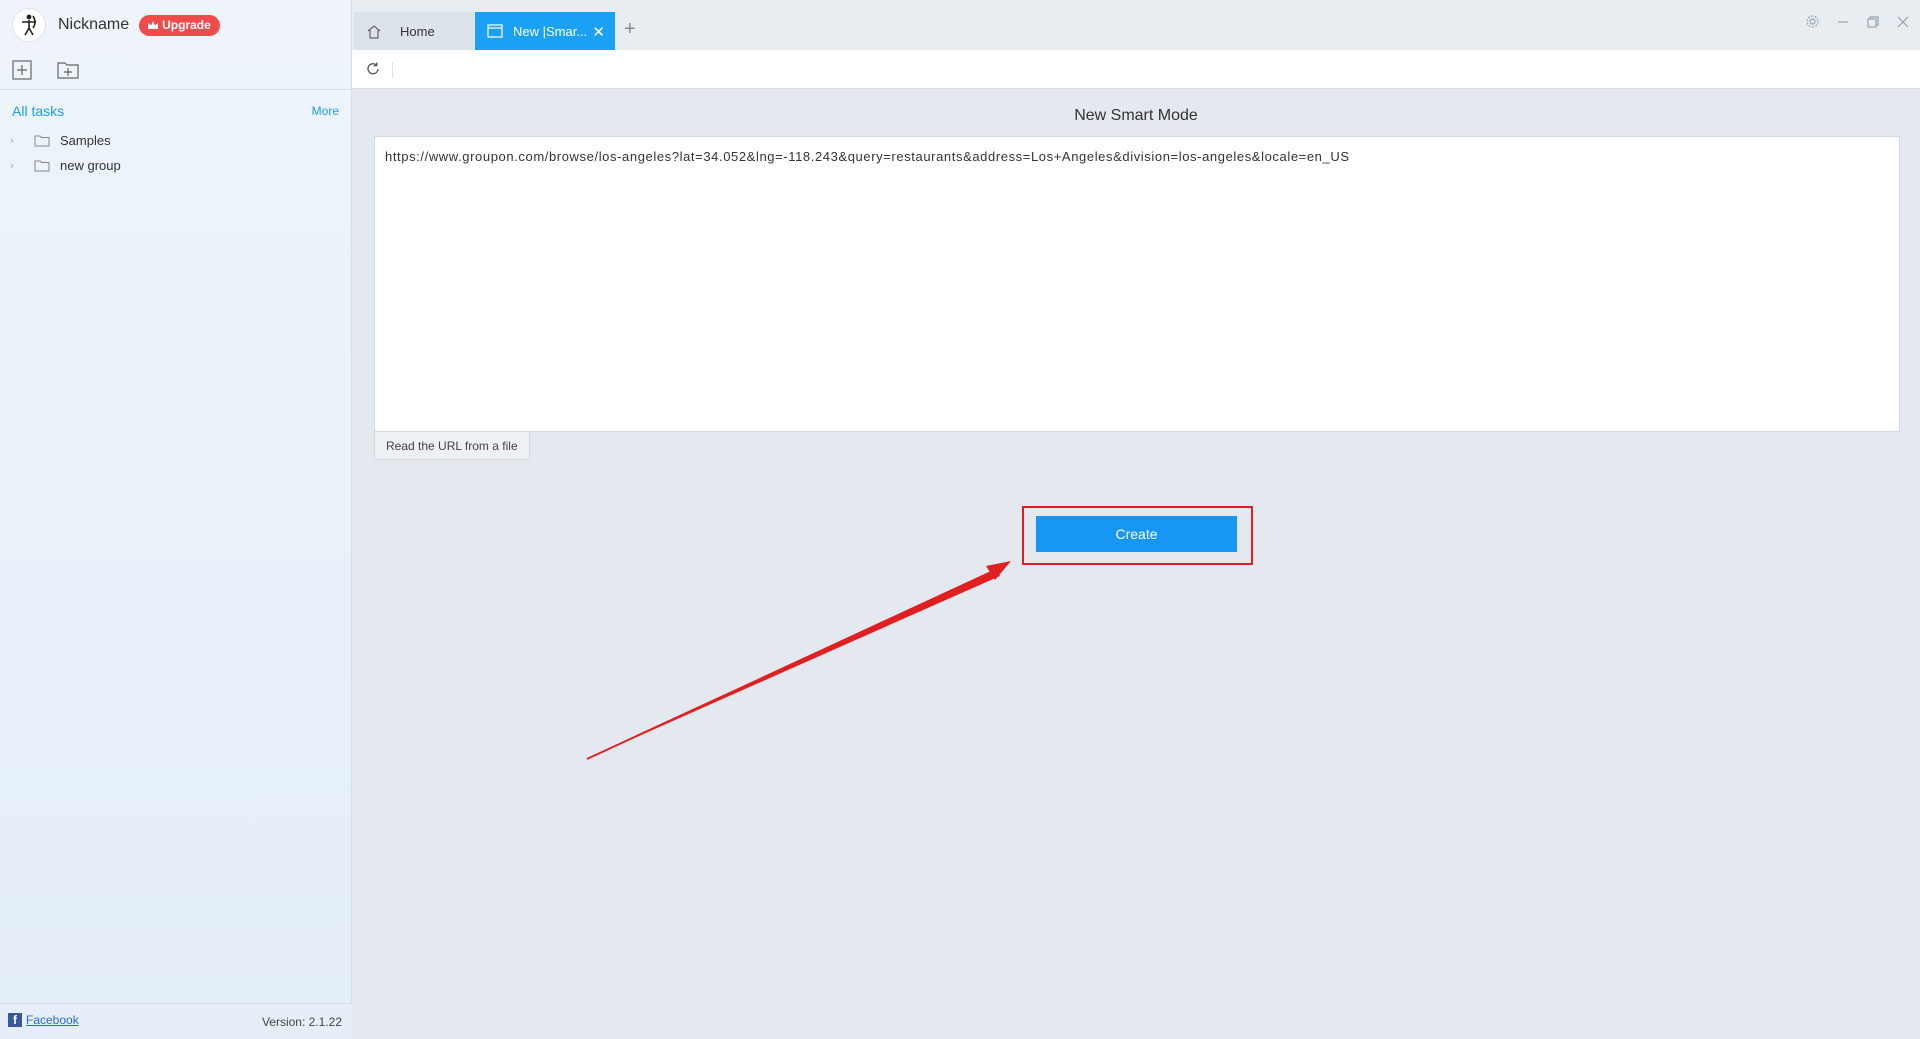 The width and height of the screenshot is (1920, 1039). Describe the element at coordinates (1136, 534) in the screenshot. I see `create-button: Create` at that location.